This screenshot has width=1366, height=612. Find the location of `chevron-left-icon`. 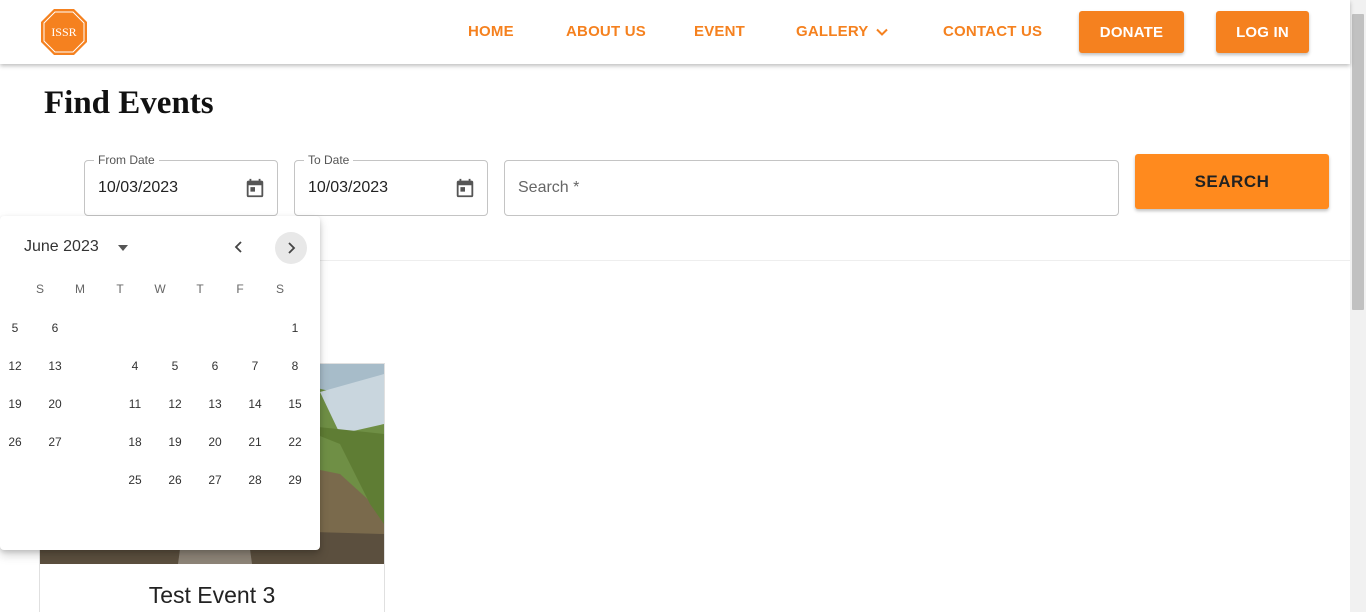

chevron-left-icon is located at coordinates (238, 247).